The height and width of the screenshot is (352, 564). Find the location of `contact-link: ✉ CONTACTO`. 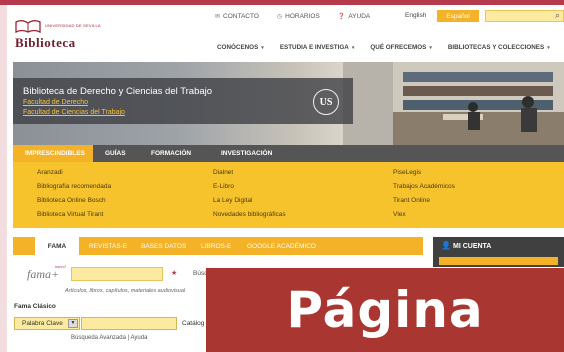

contact-link: ✉ CONTACTO is located at coordinates (237, 16).